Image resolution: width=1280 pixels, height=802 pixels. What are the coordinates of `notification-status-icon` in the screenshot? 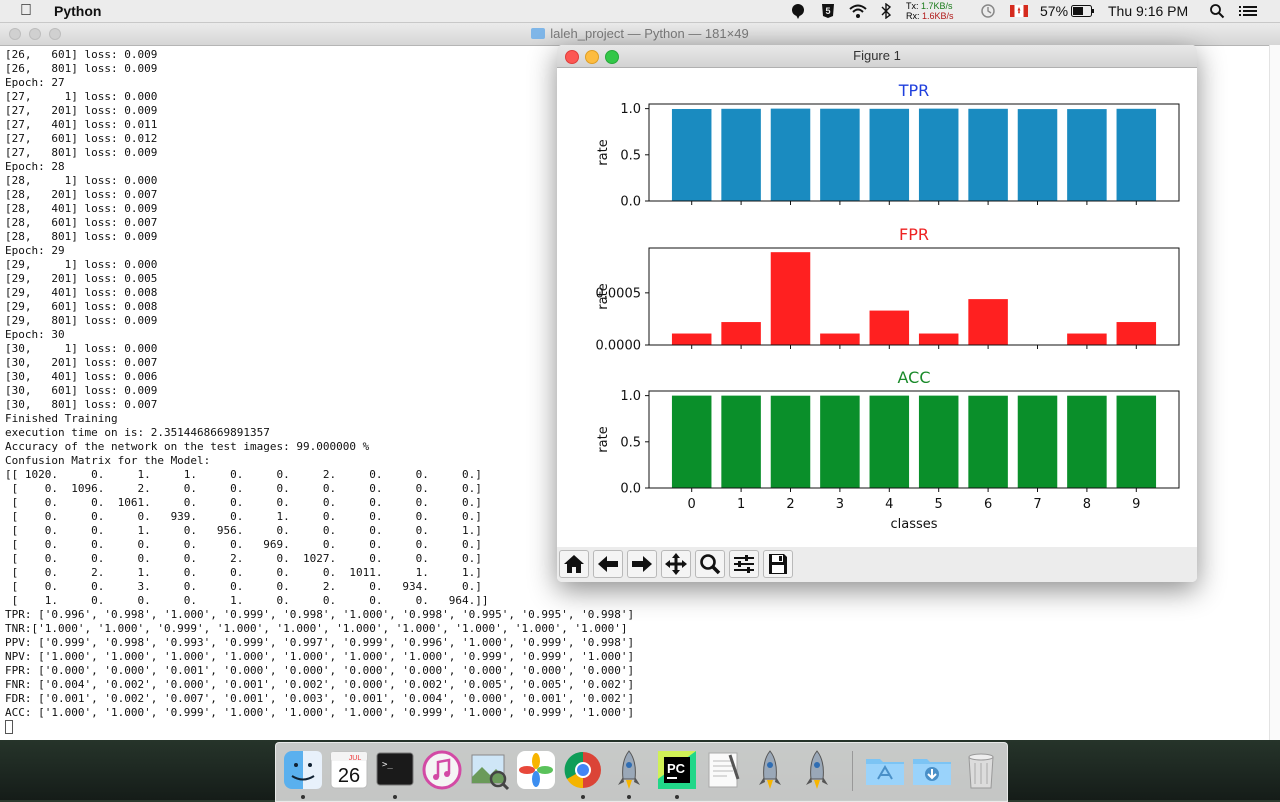 It's located at (798, 11).